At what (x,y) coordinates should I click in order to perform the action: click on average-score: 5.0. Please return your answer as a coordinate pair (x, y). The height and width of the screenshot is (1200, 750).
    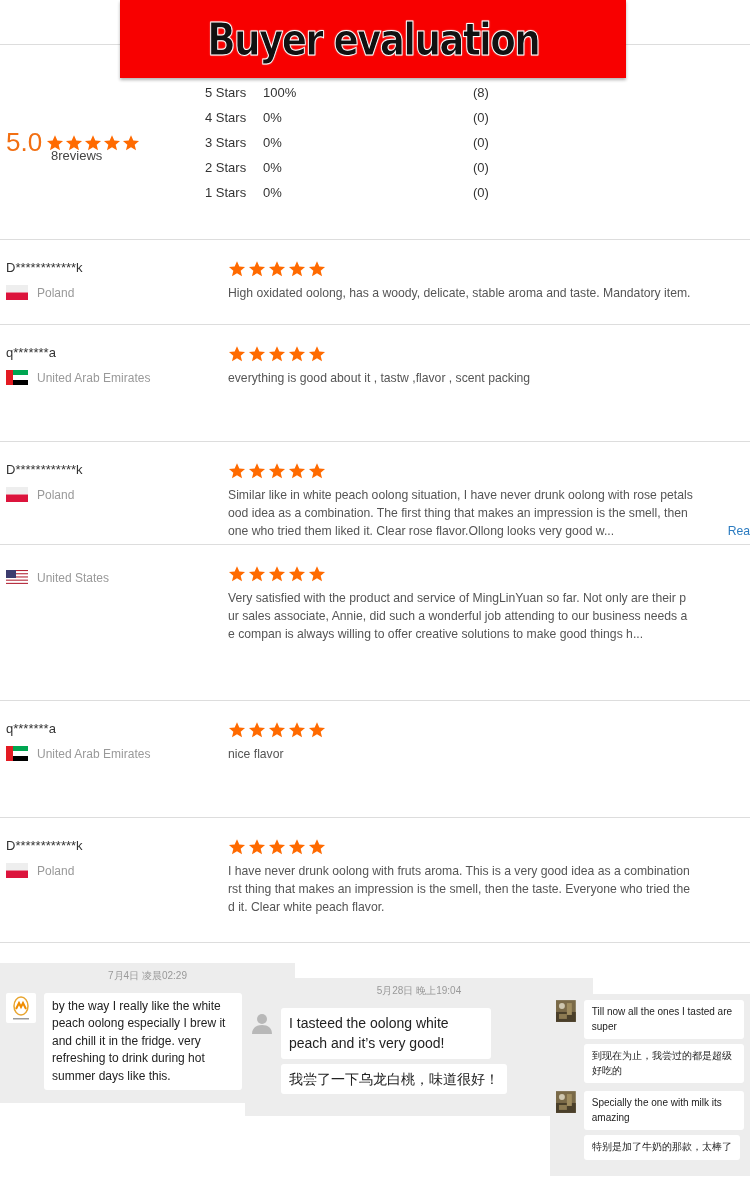
    Looking at the image, I should click on (24, 142).